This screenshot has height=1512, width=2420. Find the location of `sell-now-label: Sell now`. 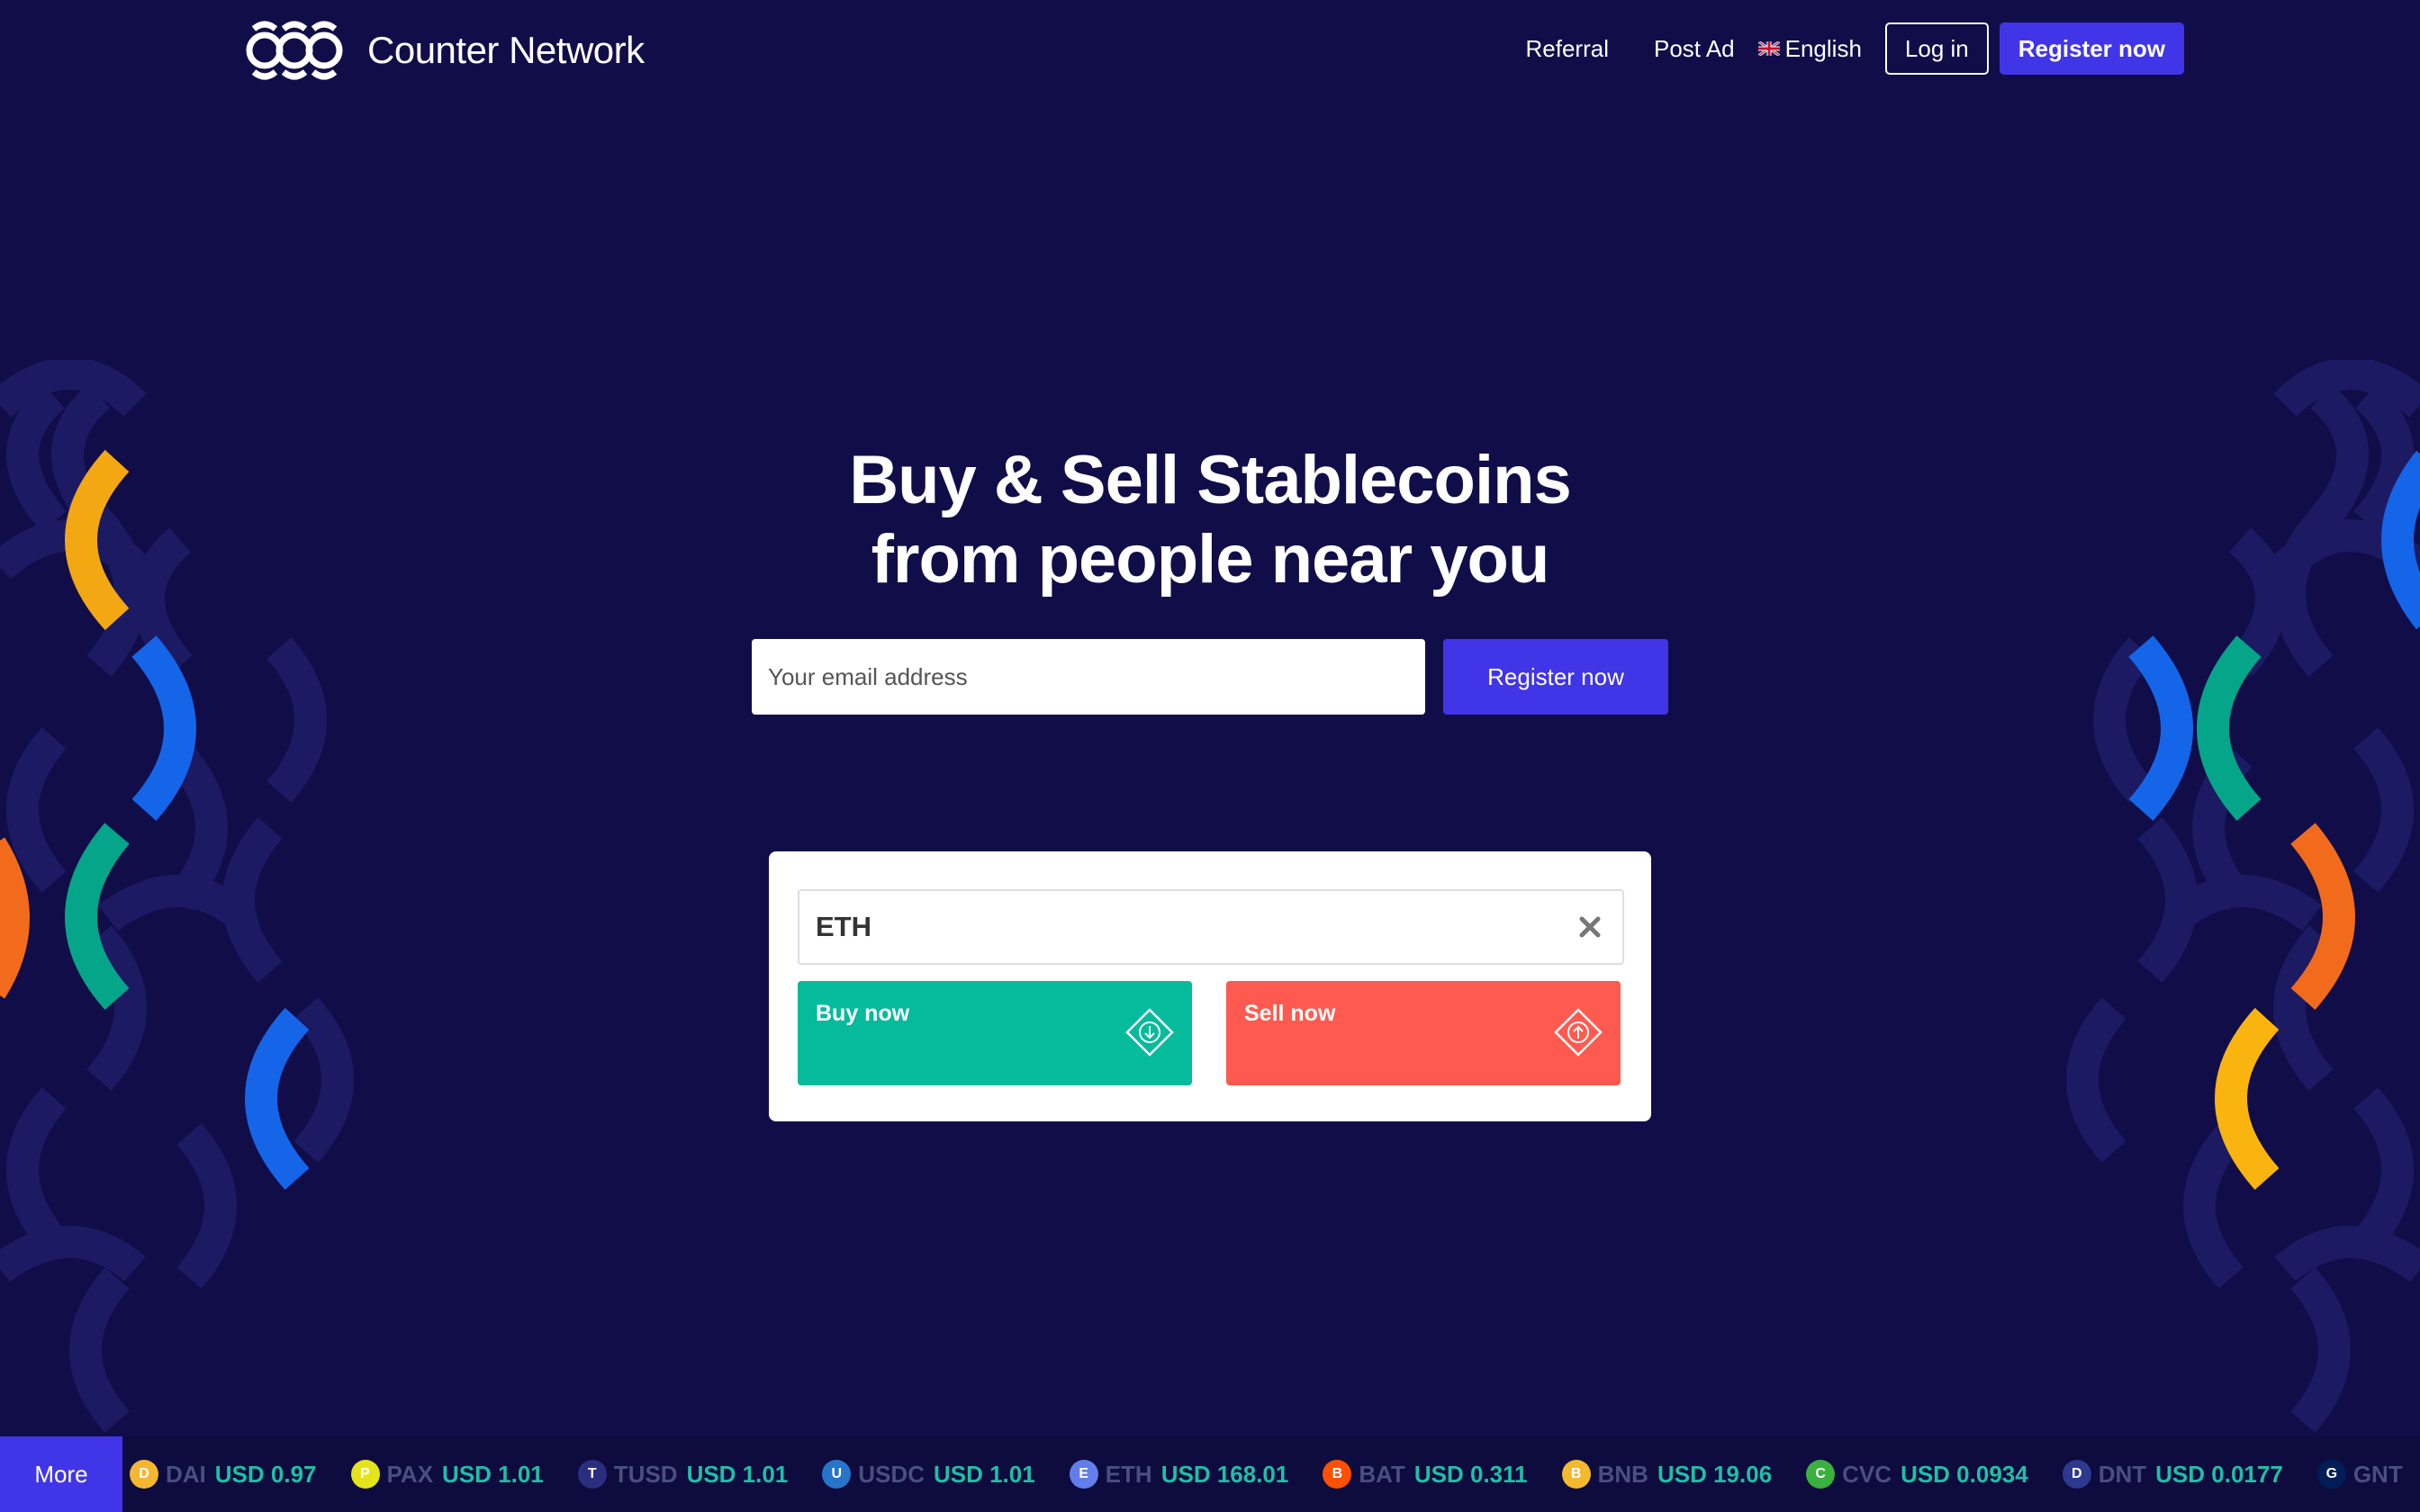

sell-now-label: Sell now is located at coordinates (1290, 1013).